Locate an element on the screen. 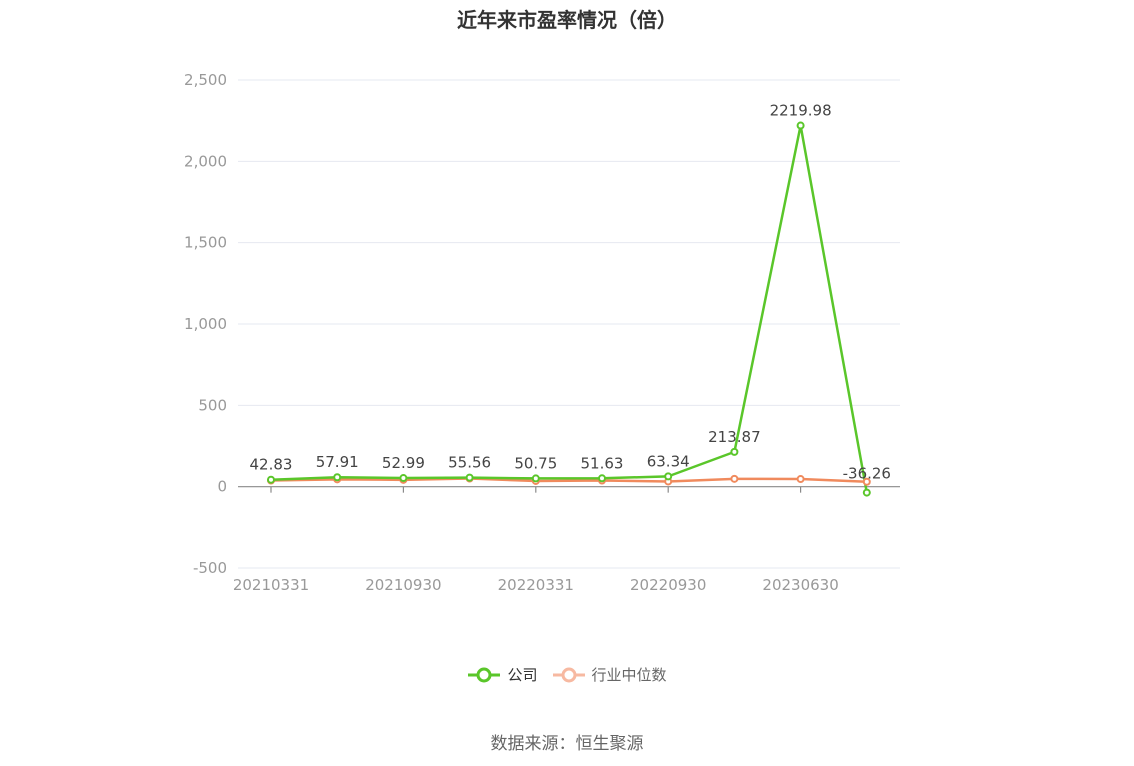 The height and width of the screenshot is (766, 1134). y-tick-label: 1,000 is located at coordinates (205, 324).